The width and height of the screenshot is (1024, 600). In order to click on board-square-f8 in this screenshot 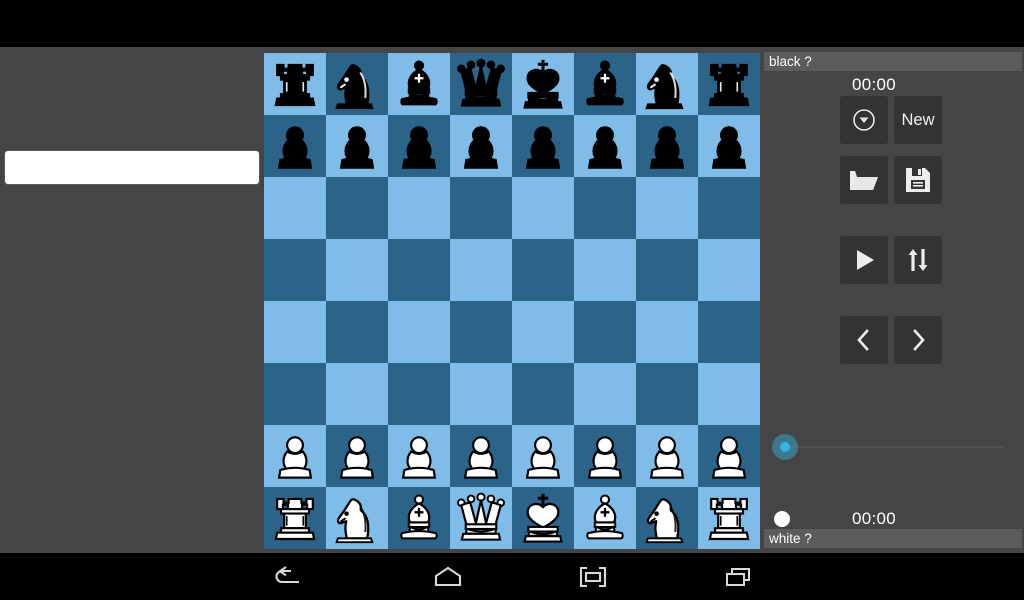, I will do `click(605, 84)`.